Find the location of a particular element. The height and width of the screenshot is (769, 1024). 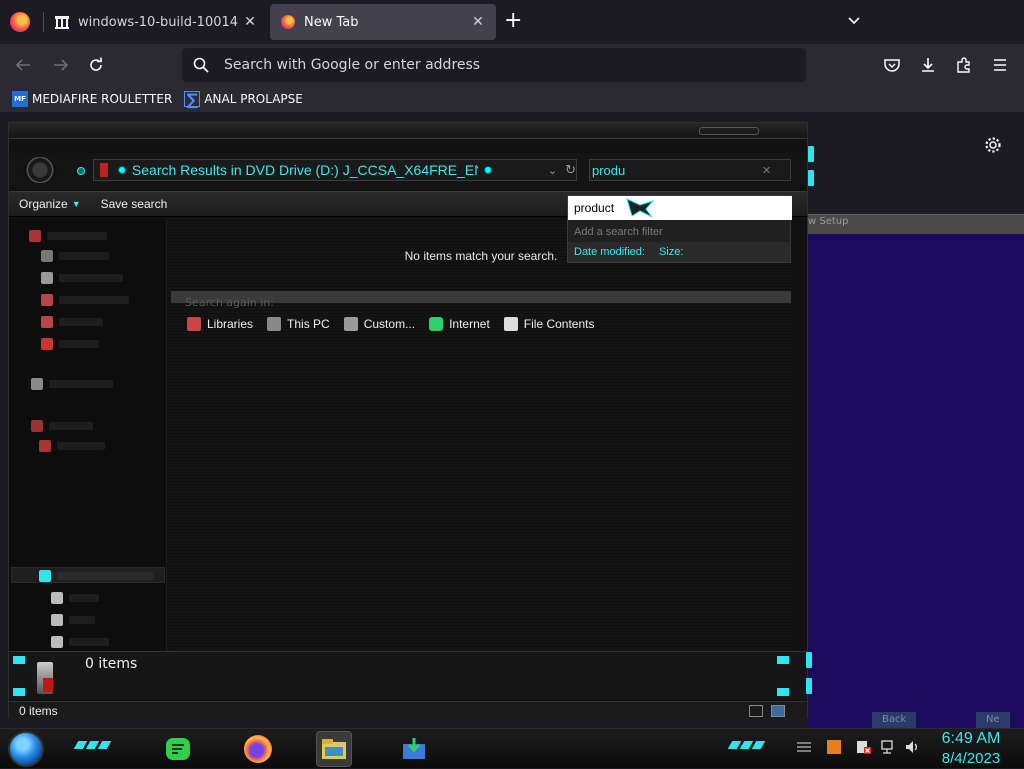

details-item-count: 0 items is located at coordinates (111, 664).